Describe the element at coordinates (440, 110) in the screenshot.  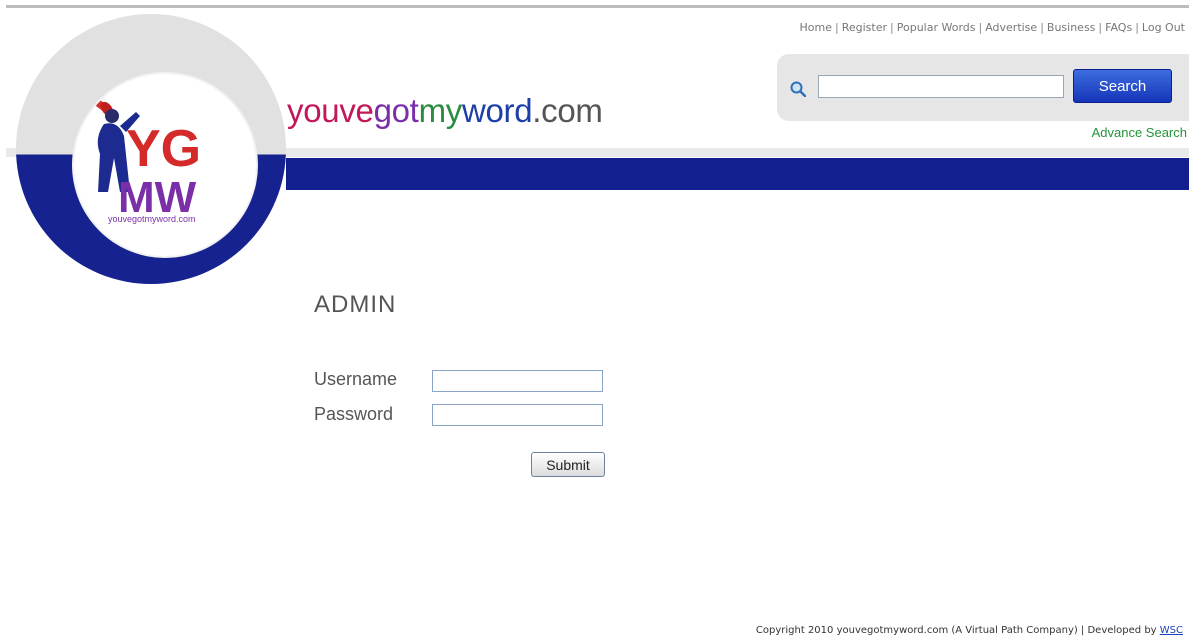
I see `title-part-my: my` at that location.